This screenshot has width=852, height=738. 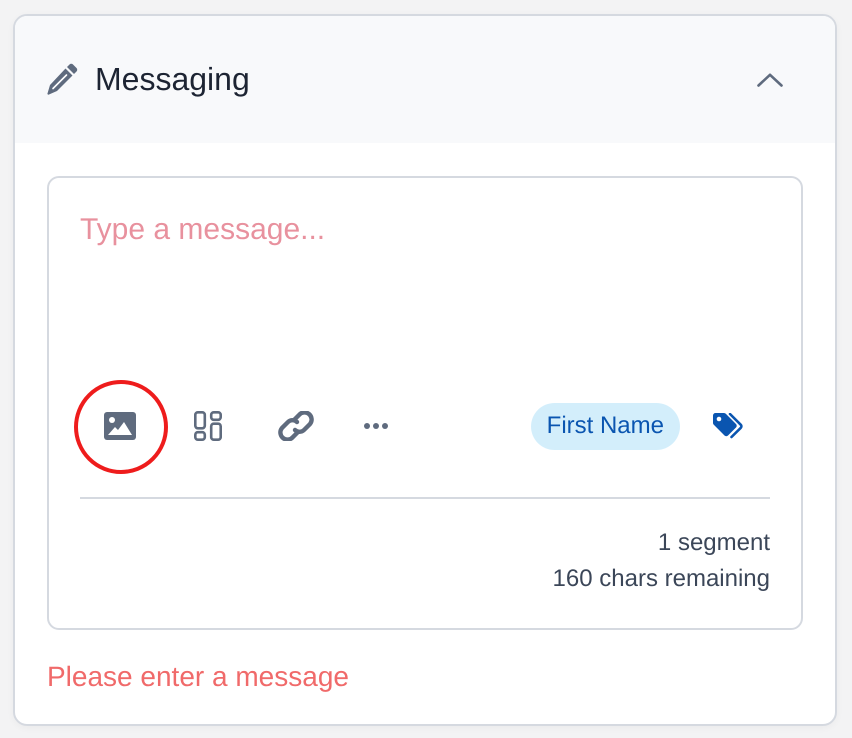 What do you see at coordinates (605, 426) in the screenshot?
I see `merge-tag-chip: First Name` at bounding box center [605, 426].